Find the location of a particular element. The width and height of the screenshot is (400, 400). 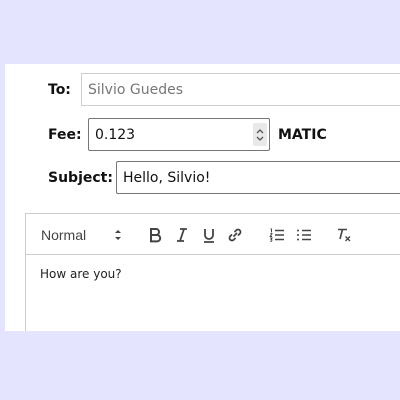

editor-toolbar: Normal is located at coordinates (213, 234).